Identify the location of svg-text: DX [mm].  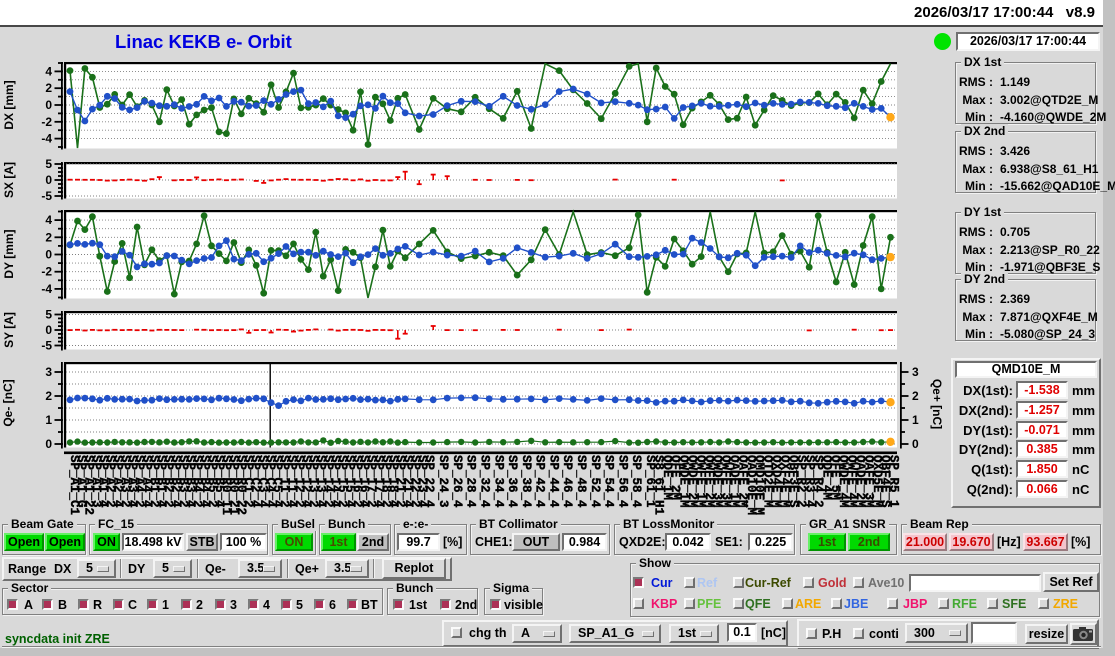
(9, 104).